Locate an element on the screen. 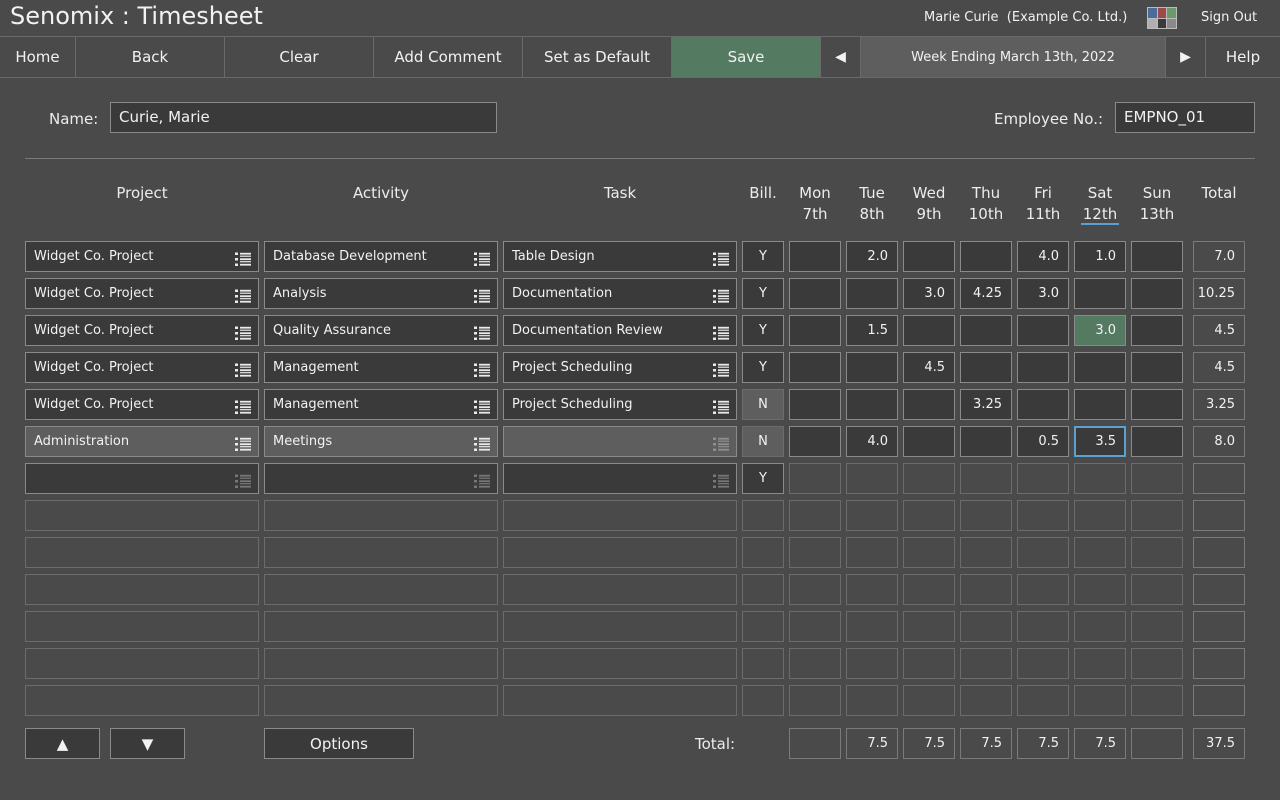  move-row-down-button: ▼ is located at coordinates (147, 743).